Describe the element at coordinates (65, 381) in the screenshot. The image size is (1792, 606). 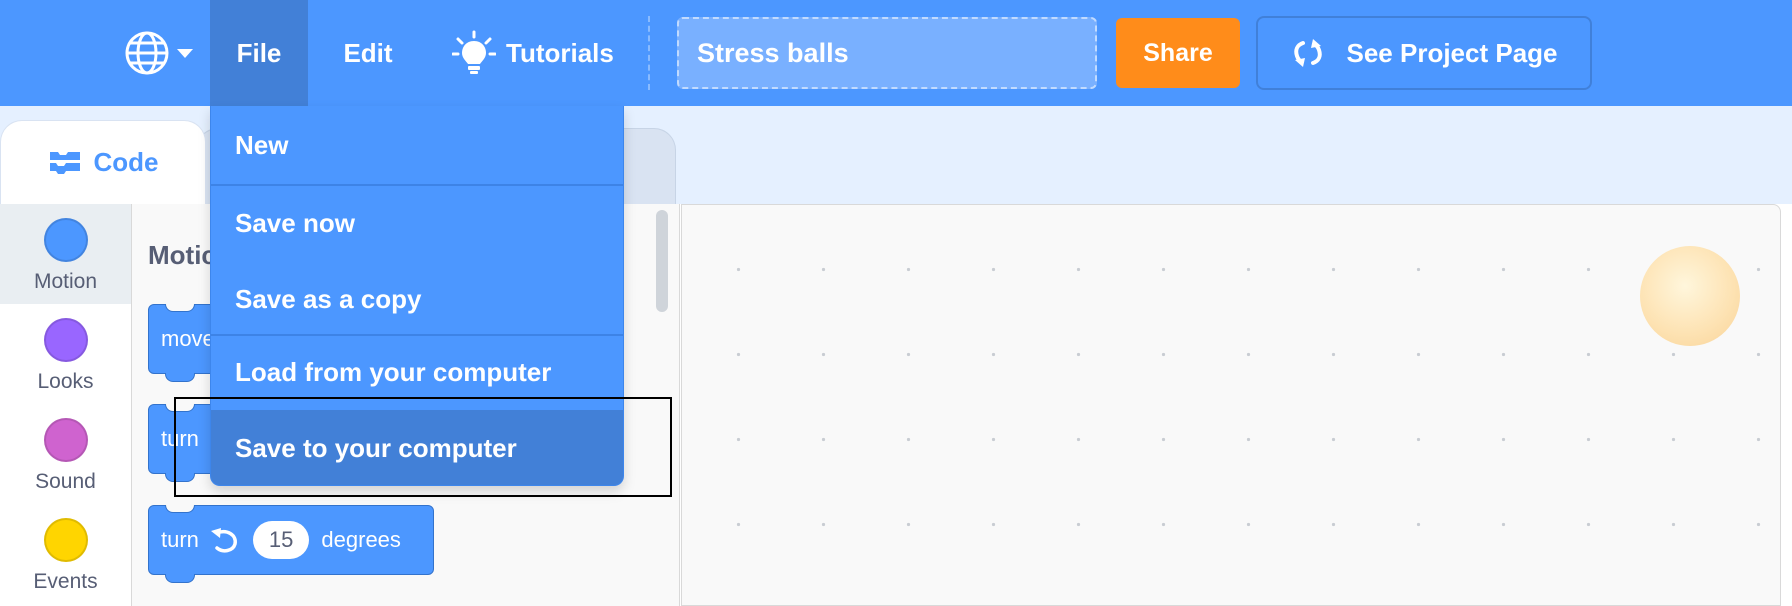
I see `category-label: Looks` at that location.